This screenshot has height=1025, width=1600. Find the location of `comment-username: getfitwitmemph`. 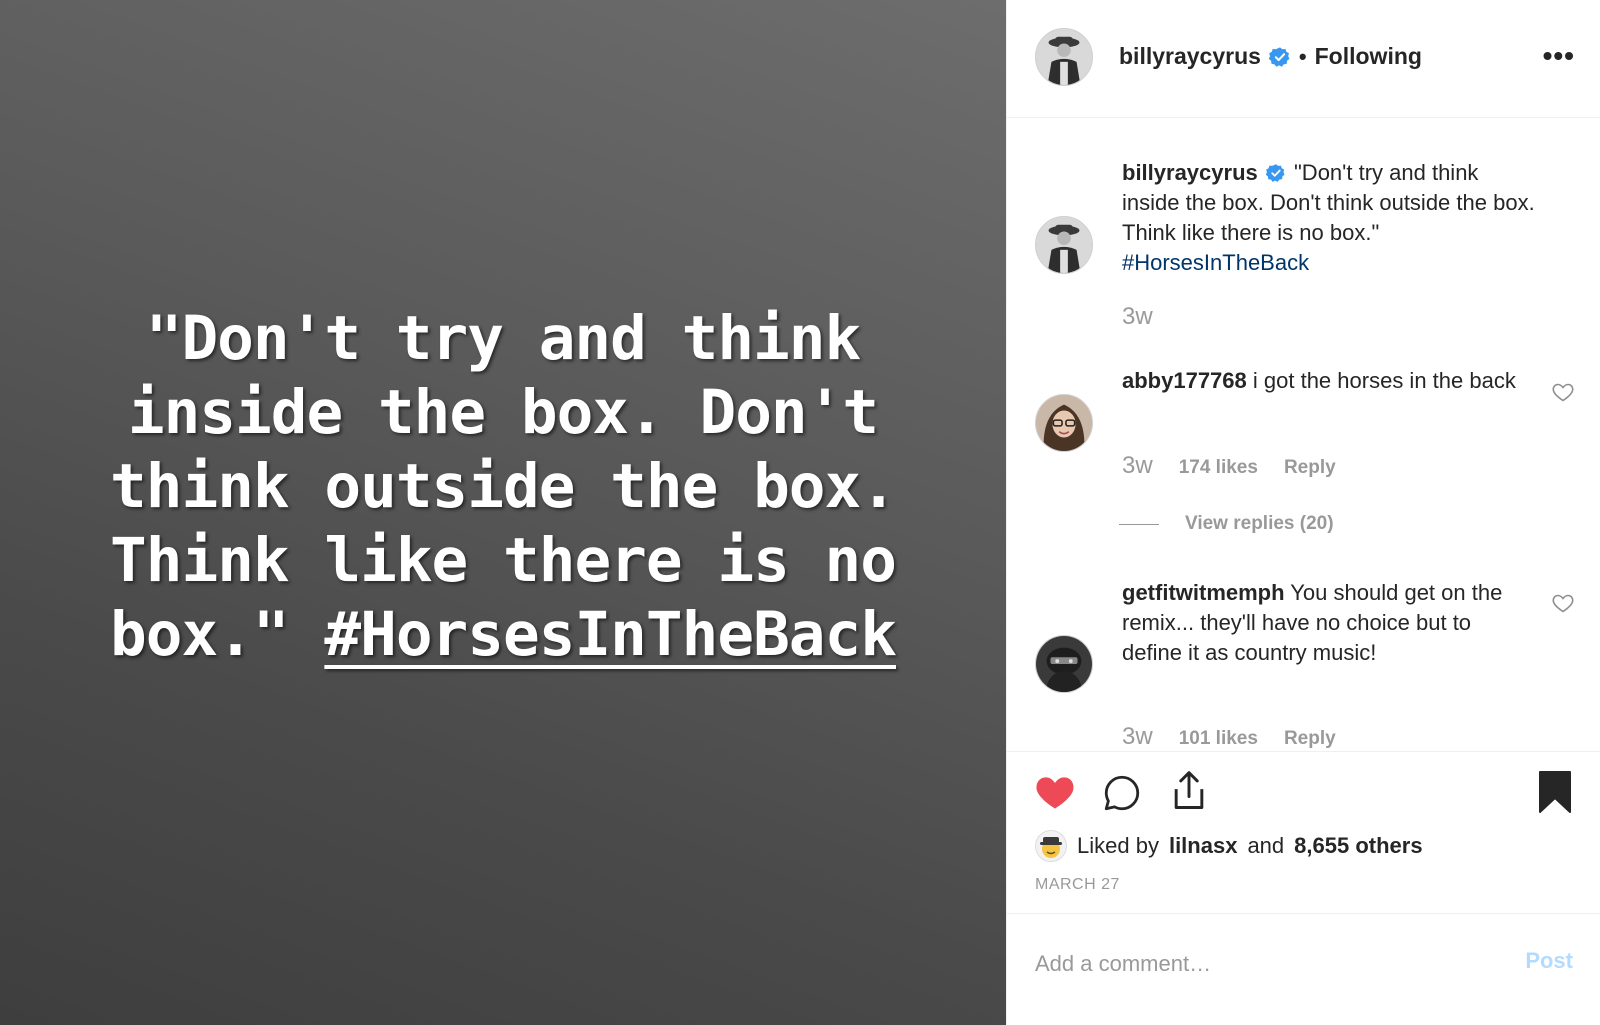

comment-username: getfitwitmemph is located at coordinates (1203, 592).